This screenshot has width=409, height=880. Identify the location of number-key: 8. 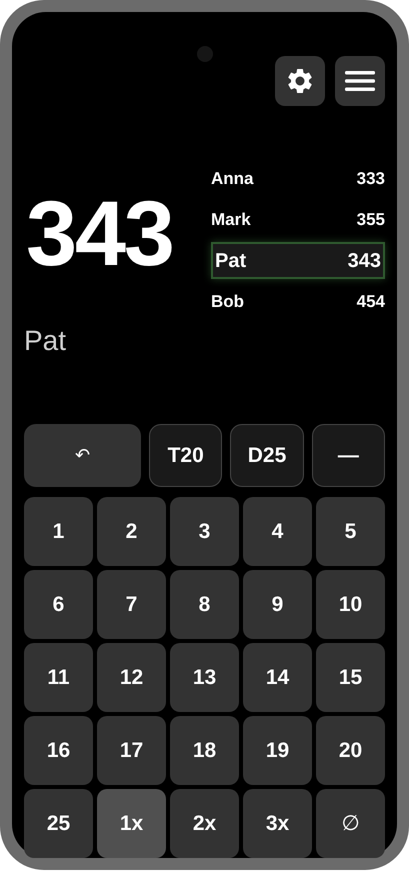
(204, 604).